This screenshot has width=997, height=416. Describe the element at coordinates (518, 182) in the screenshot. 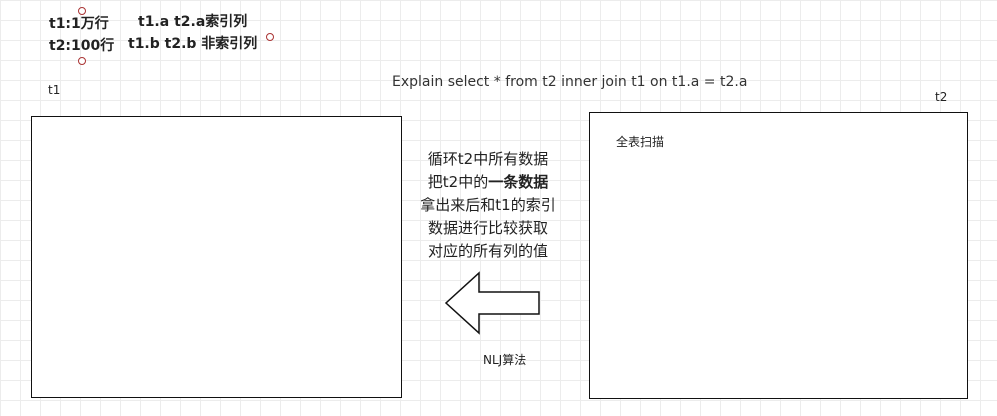

I see `description-line-2-bold: 一条数据` at that location.